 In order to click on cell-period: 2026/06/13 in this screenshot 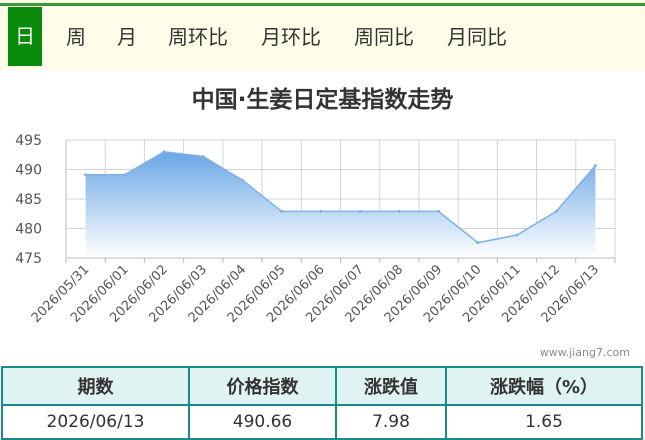, I will do `click(95, 422)`.